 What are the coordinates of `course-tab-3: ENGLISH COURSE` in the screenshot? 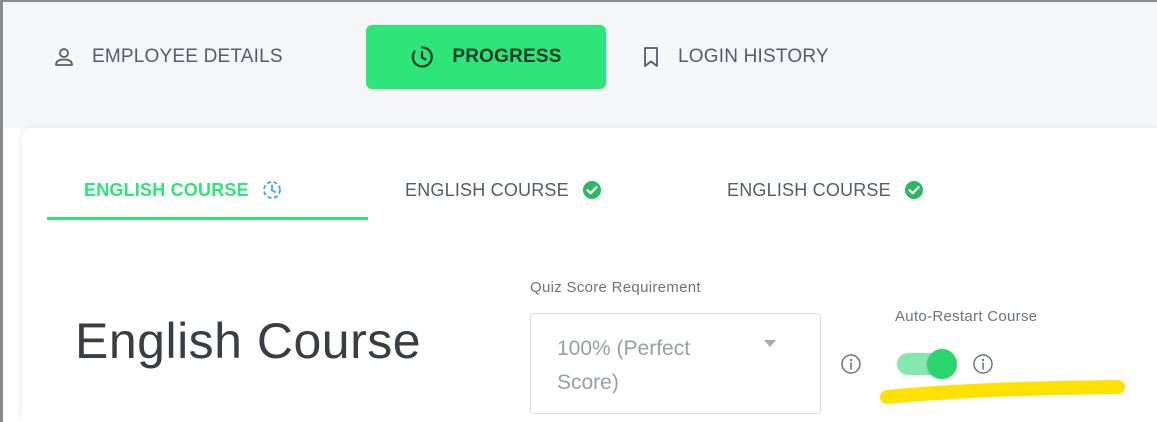 It's located at (825, 190).